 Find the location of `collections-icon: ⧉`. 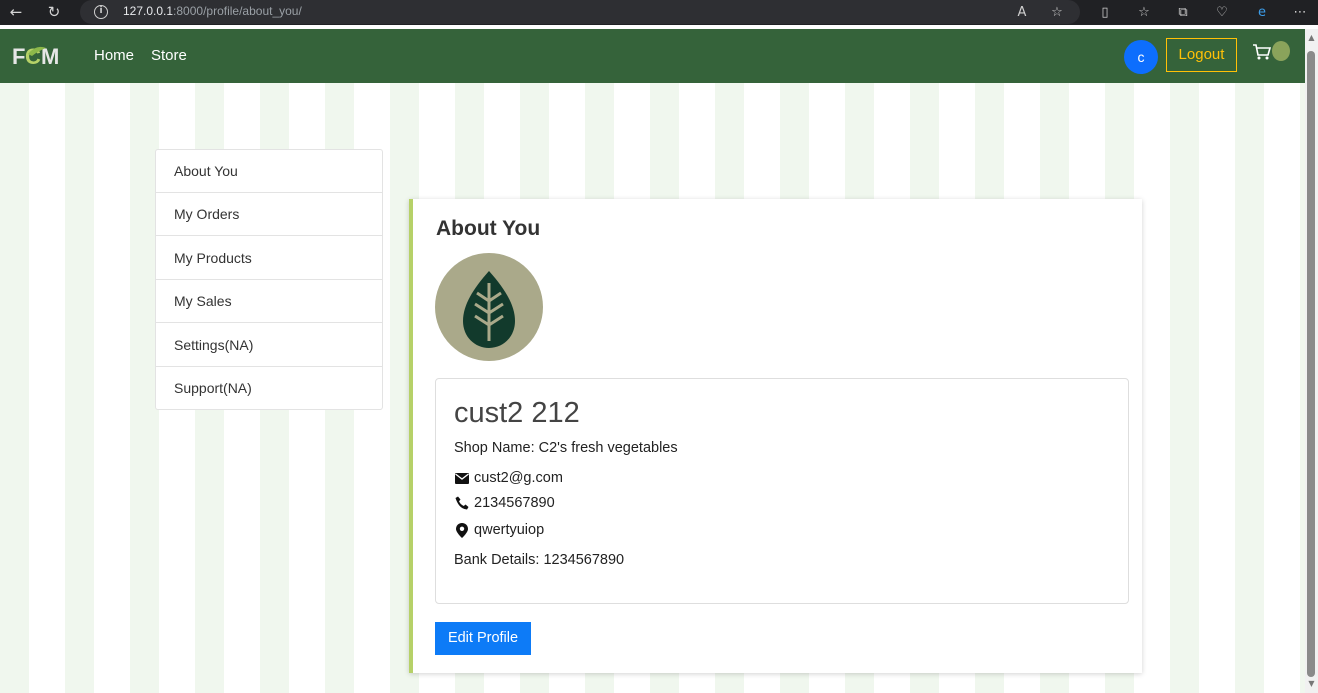

collections-icon: ⧉ is located at coordinates (1183, 12).